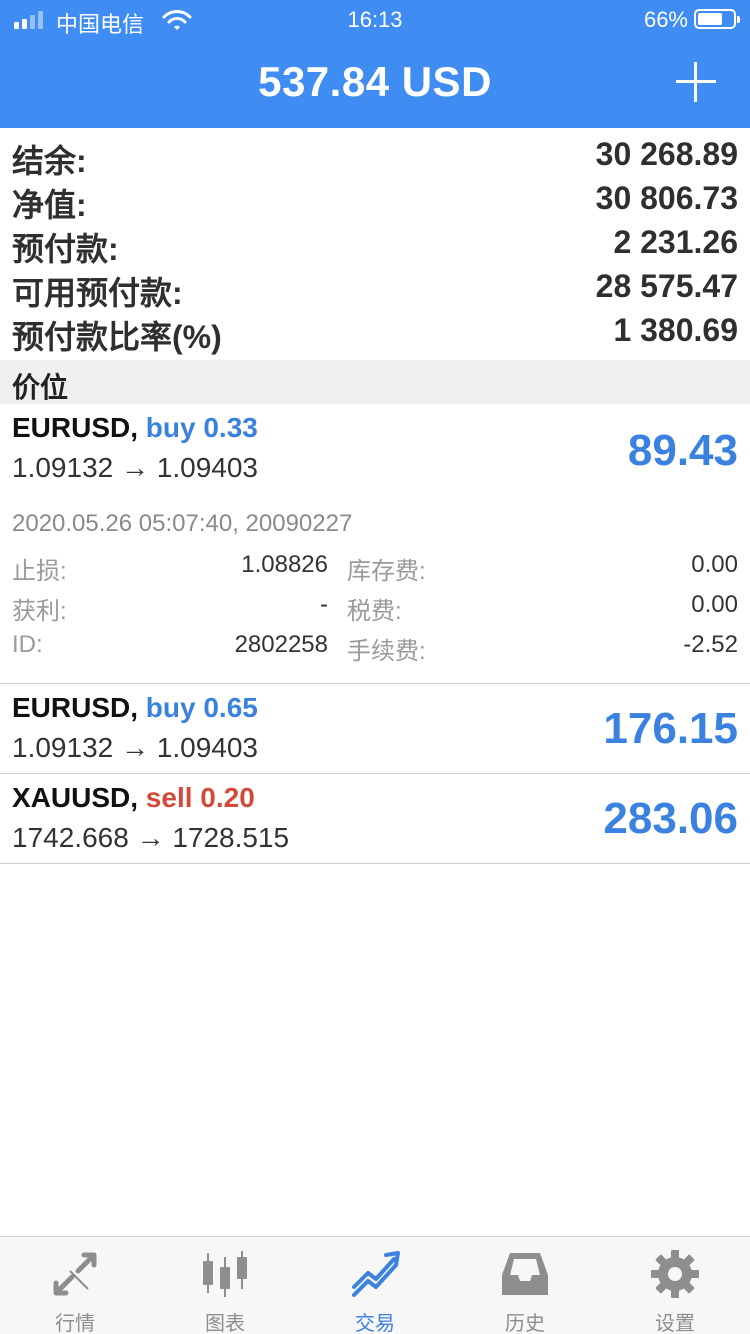  Describe the element at coordinates (376, 1274) in the screenshot. I see `trade-trend-icon` at that location.